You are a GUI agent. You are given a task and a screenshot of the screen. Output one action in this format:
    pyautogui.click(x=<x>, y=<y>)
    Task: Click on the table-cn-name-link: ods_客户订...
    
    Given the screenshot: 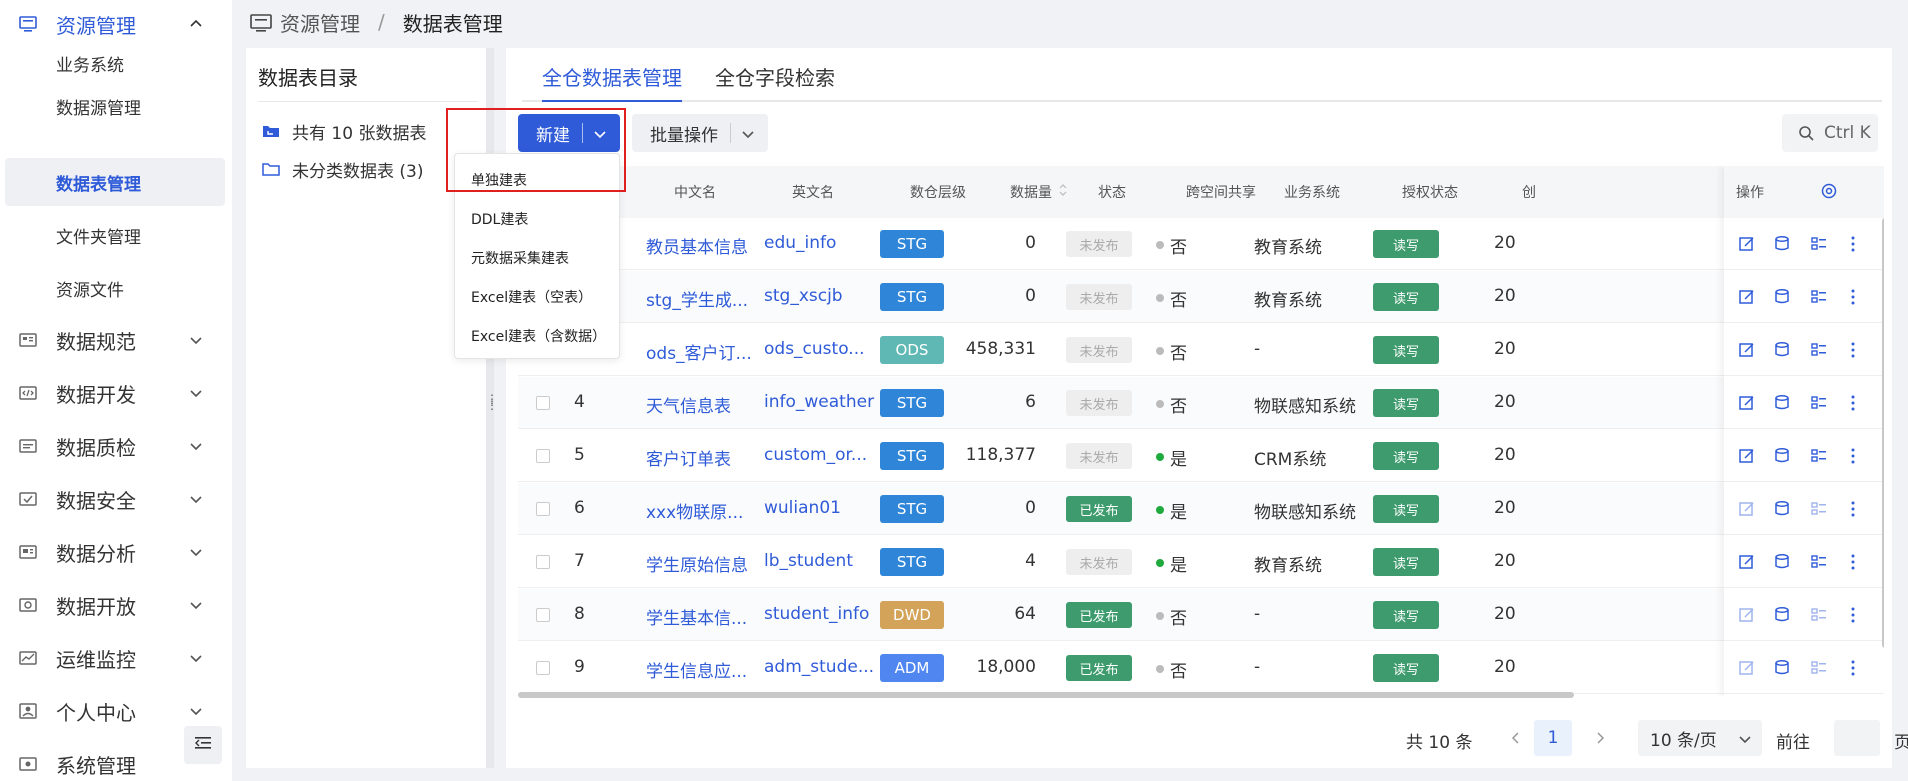 What is the action you would take?
    pyautogui.click(x=699, y=351)
    